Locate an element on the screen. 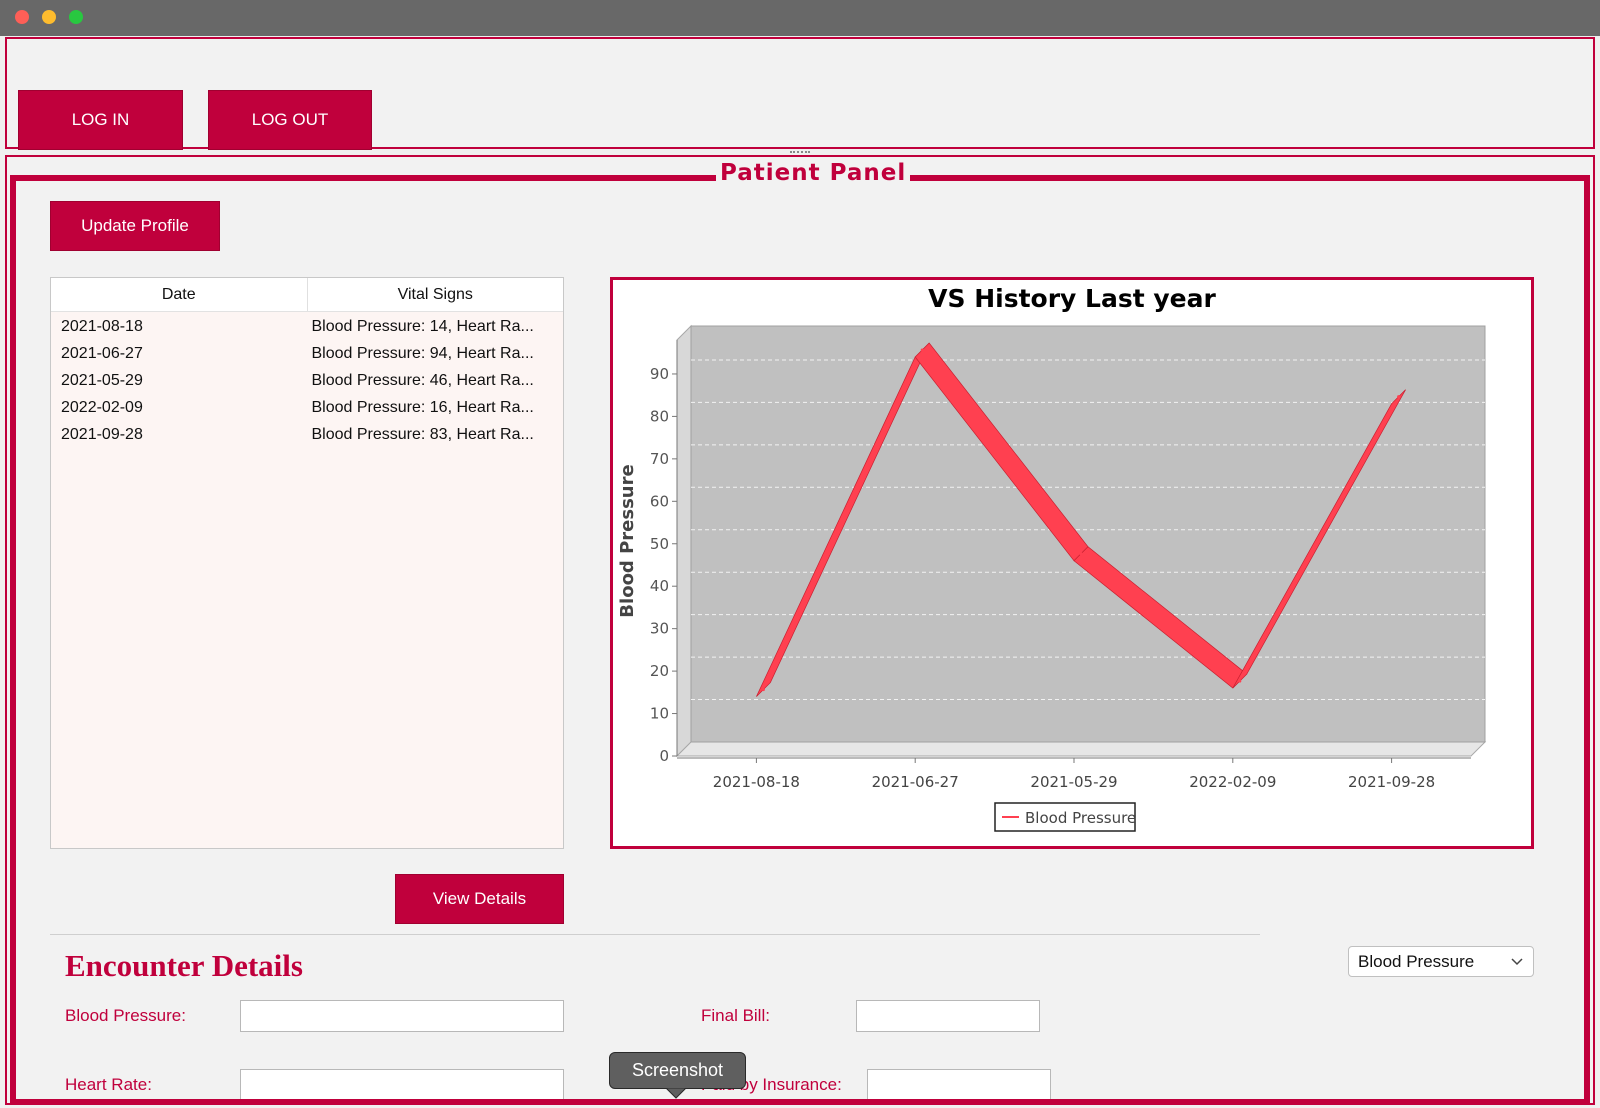 Image resolution: width=1600 pixels, height=1108 pixels. column-header-date: Date is located at coordinates (179, 294).